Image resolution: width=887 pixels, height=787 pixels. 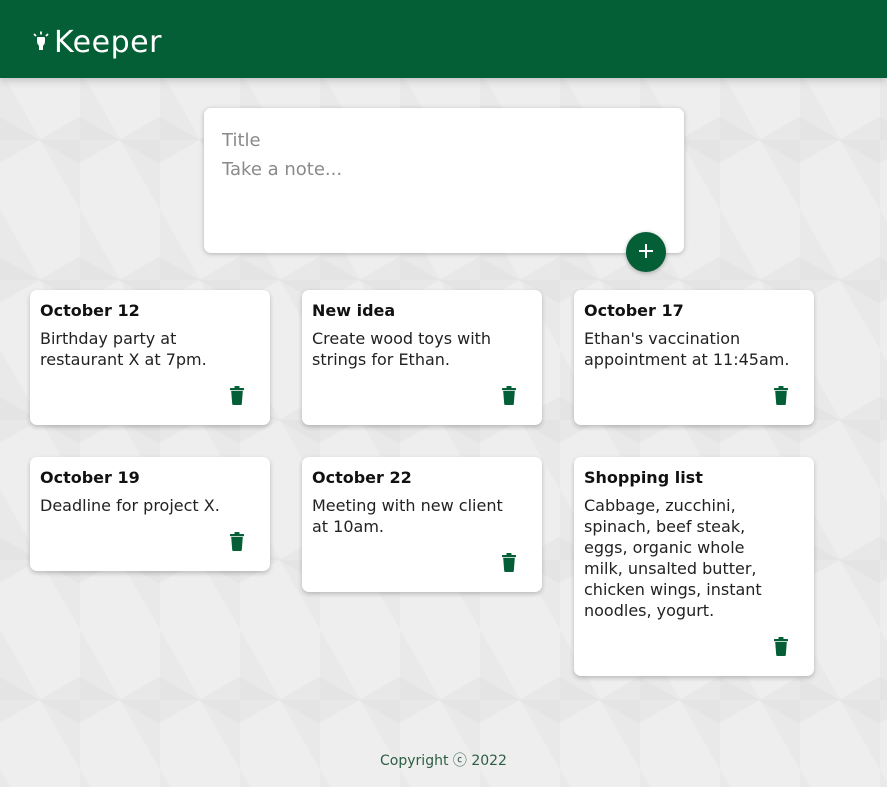 I want to click on plus-icon, so click(x=646, y=252).